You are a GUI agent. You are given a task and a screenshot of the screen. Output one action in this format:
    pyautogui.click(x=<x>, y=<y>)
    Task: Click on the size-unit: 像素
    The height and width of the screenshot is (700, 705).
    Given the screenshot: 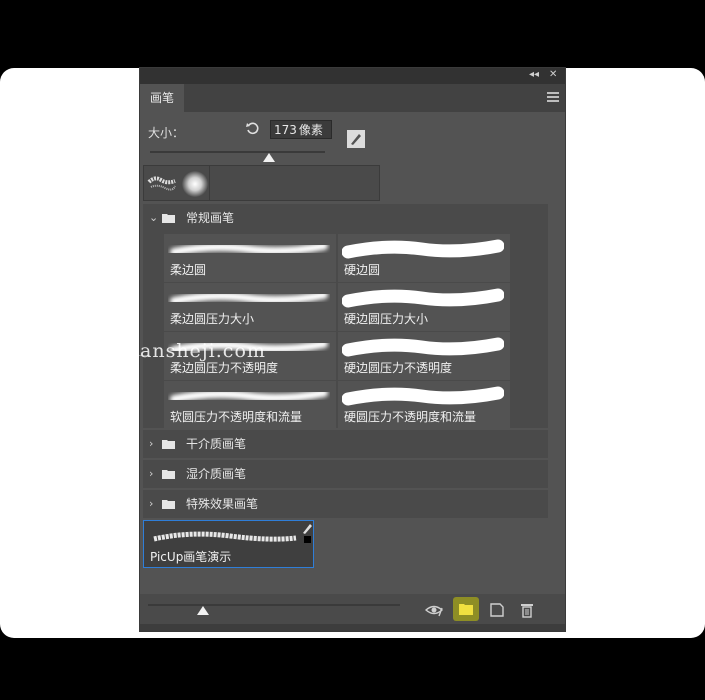 What is the action you would take?
    pyautogui.click(x=310, y=130)
    